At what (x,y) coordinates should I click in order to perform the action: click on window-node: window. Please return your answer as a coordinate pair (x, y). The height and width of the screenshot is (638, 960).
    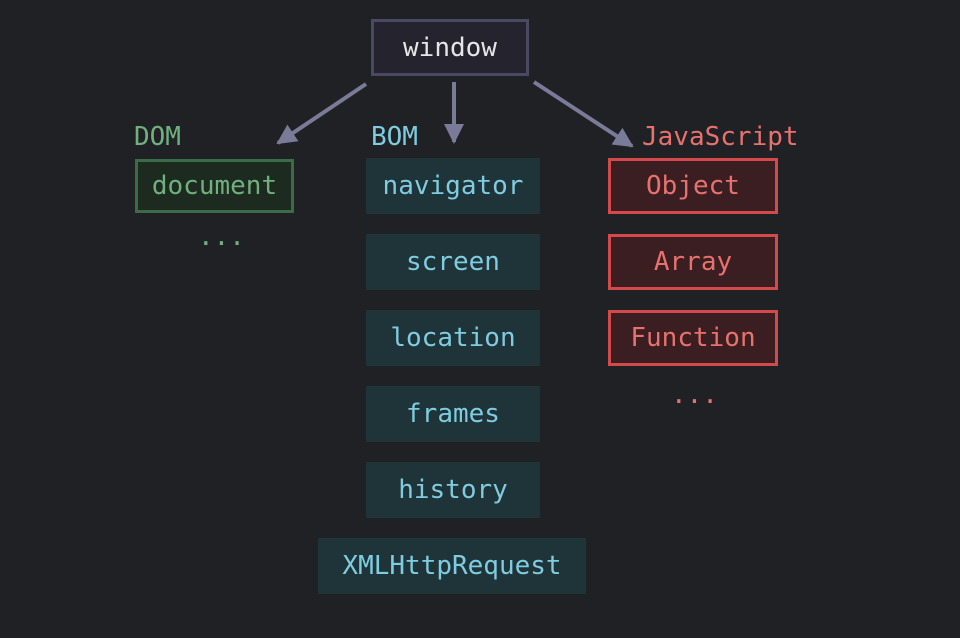
    Looking at the image, I should click on (450, 47).